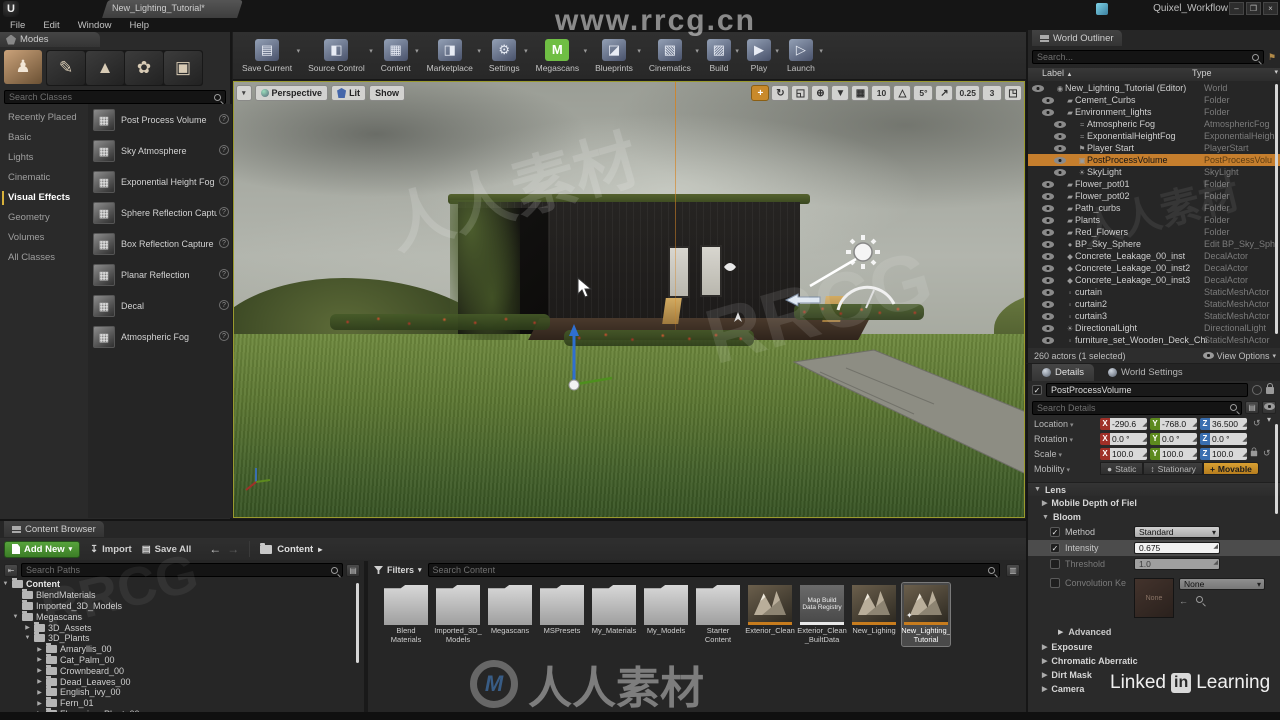 The height and width of the screenshot is (720, 1280). What do you see at coordinates (616, 56) in the screenshot?
I see `toolbar-button: ◪ Blueprints ▾` at bounding box center [616, 56].